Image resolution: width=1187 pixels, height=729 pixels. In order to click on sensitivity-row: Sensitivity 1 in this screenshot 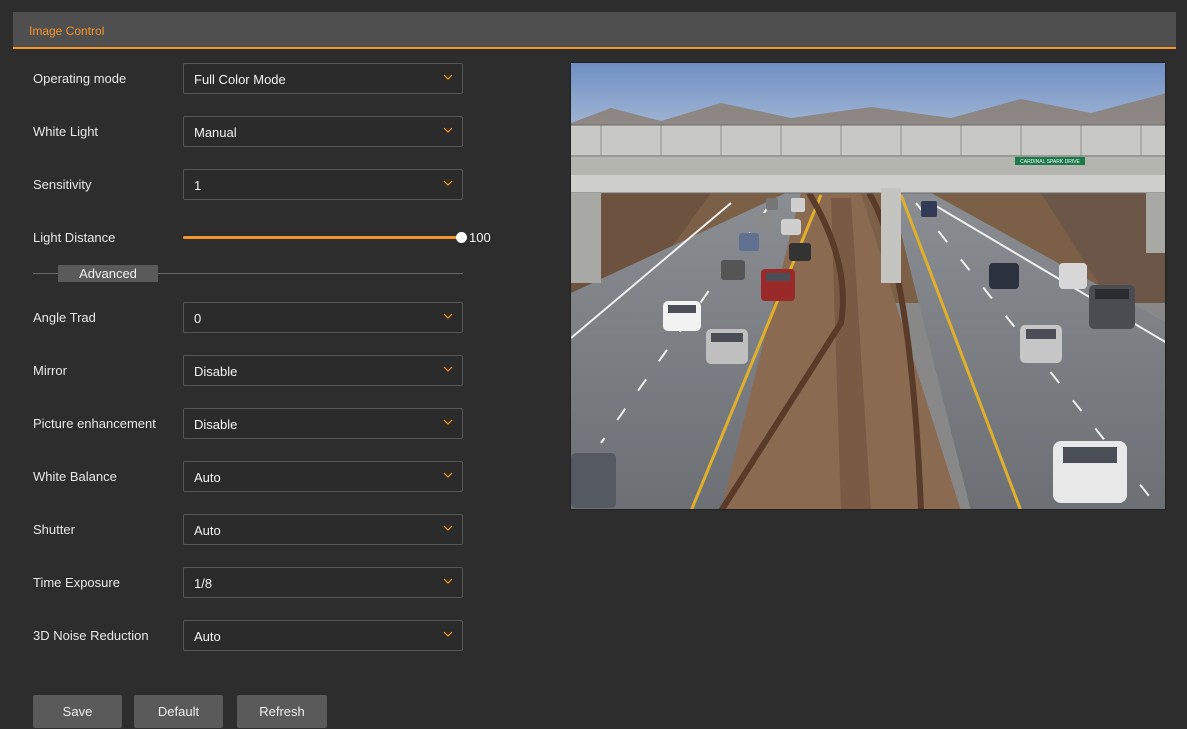, I will do `click(248, 184)`.